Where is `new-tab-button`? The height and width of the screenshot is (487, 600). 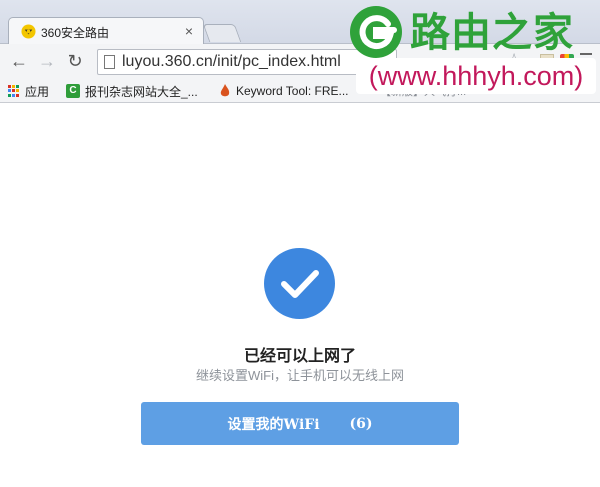 new-tab-button is located at coordinates (222, 33).